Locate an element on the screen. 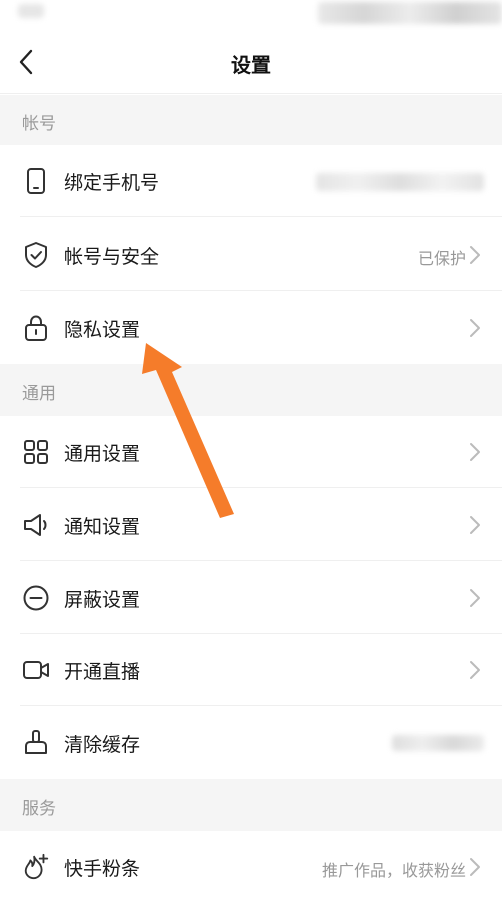  row-label: 隐私设置 is located at coordinates (102, 330).